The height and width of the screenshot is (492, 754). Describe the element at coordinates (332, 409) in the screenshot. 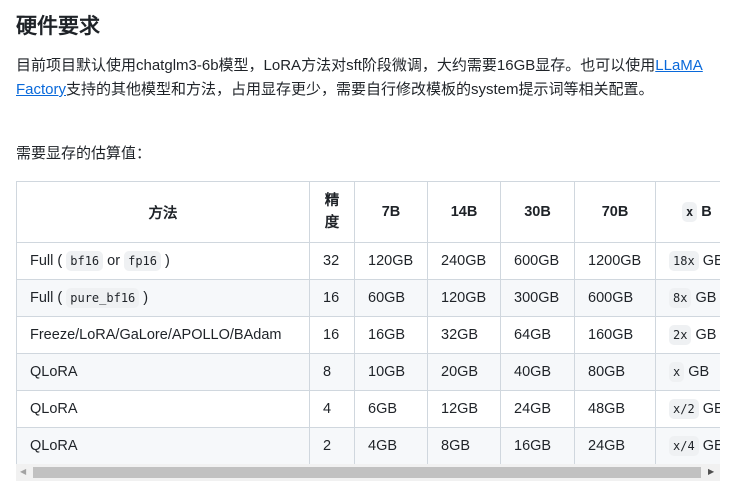

I see `value-cell: 4` at that location.